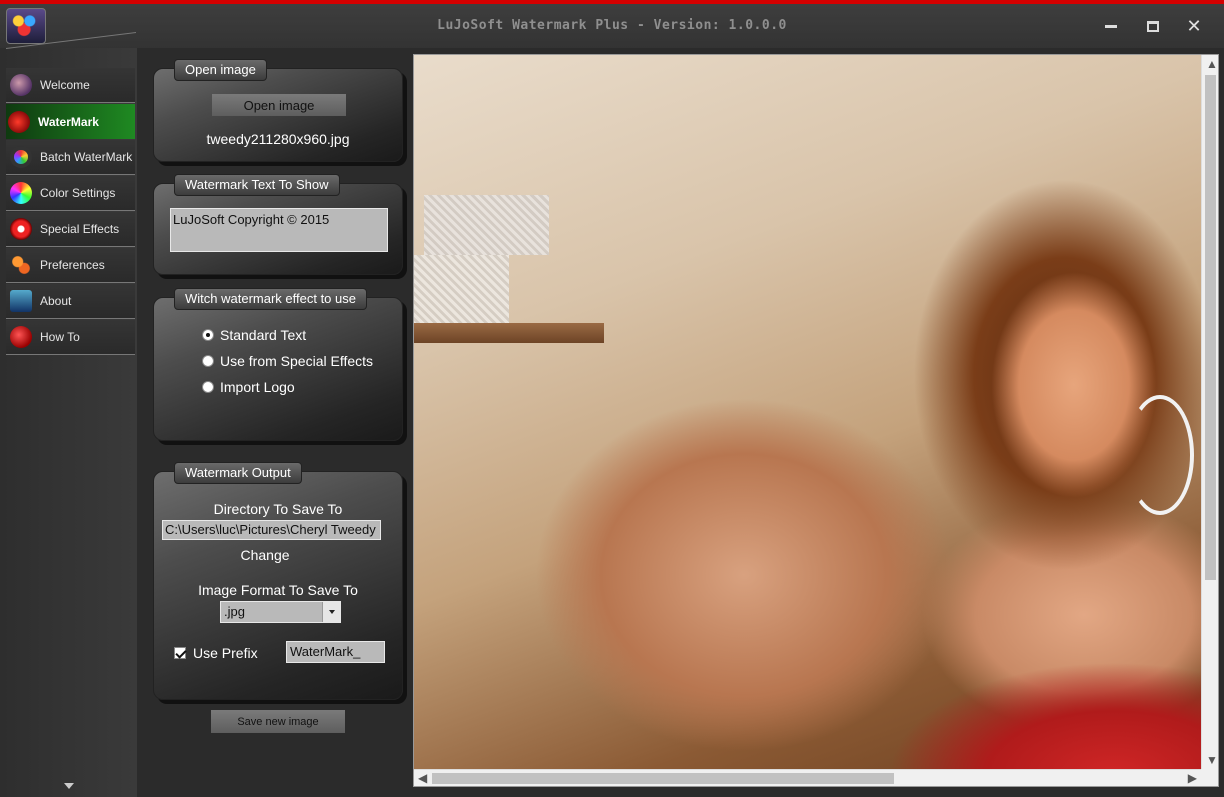  I want to click on sidebar-item-color-settings: Color Settings, so click(70, 193).